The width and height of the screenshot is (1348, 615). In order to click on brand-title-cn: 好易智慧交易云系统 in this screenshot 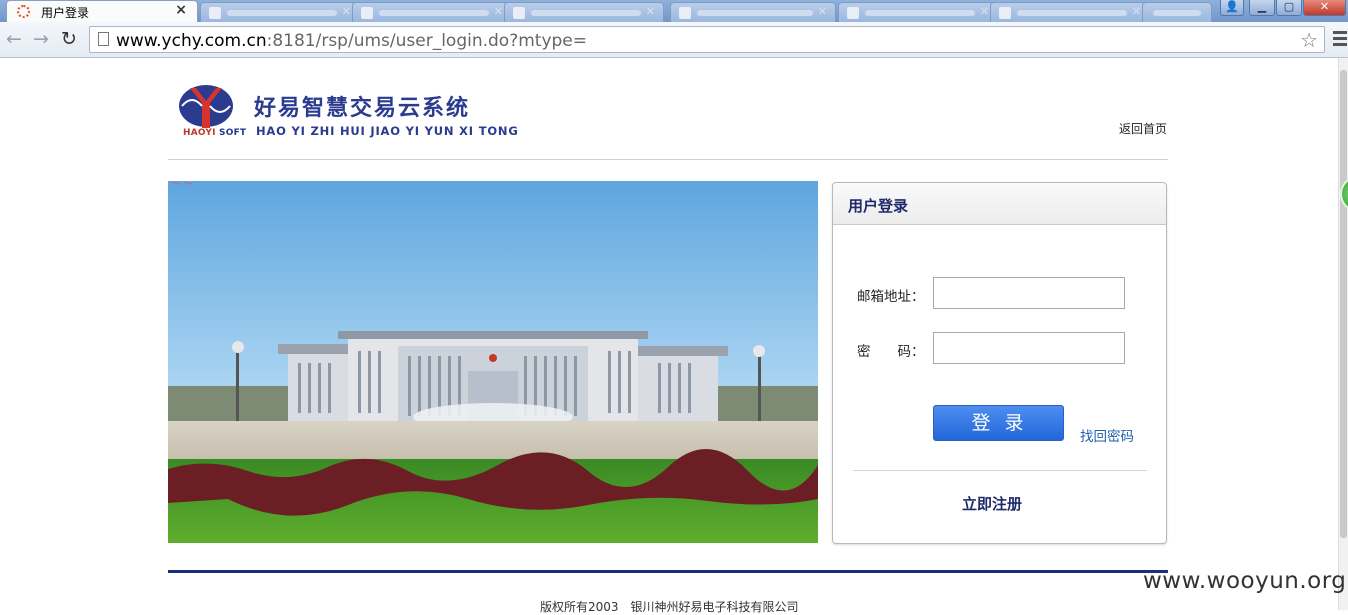, I will do `click(362, 108)`.